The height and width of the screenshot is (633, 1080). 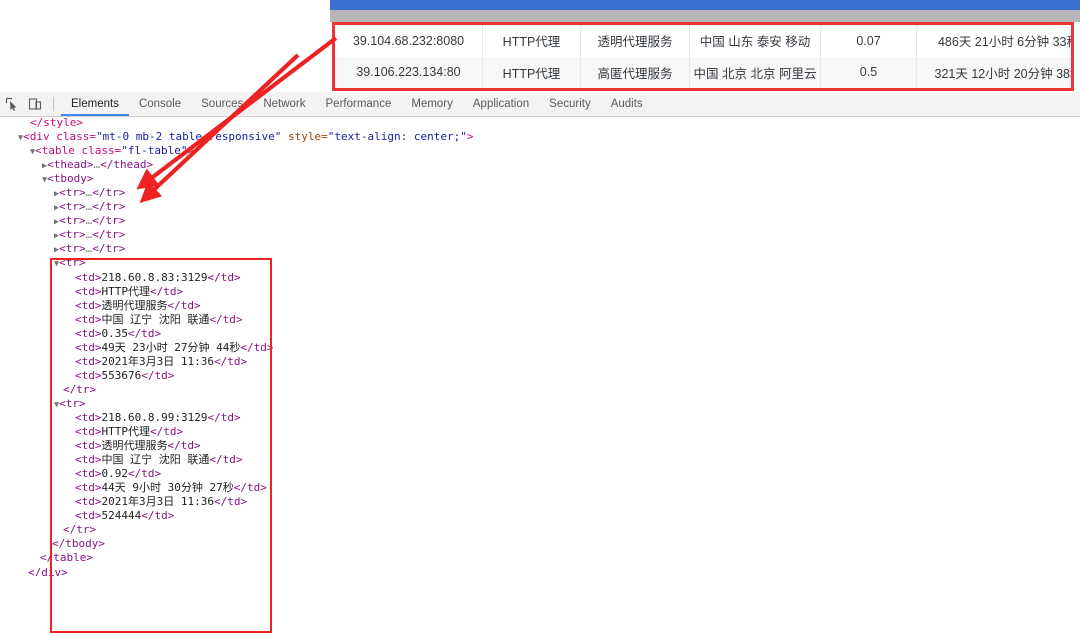 What do you see at coordinates (635, 72) in the screenshot?
I see `cell-anonymity: 高匿代理服务` at bounding box center [635, 72].